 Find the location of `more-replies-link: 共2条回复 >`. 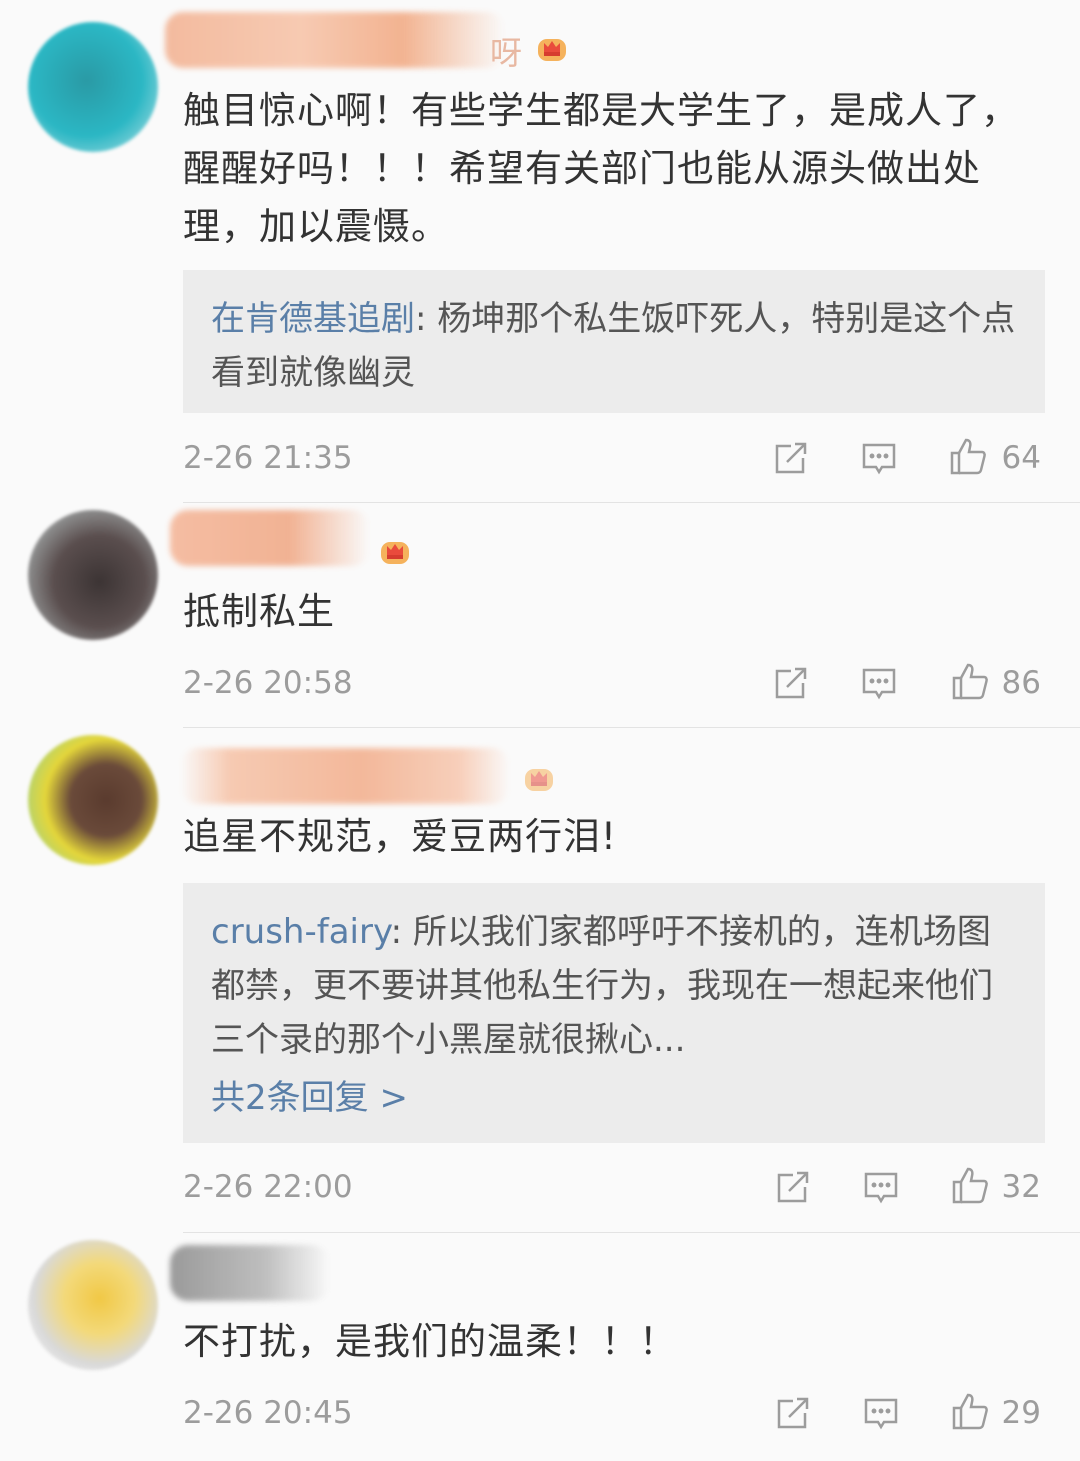

more-replies-link: 共2条回复 > is located at coordinates (614, 1098).